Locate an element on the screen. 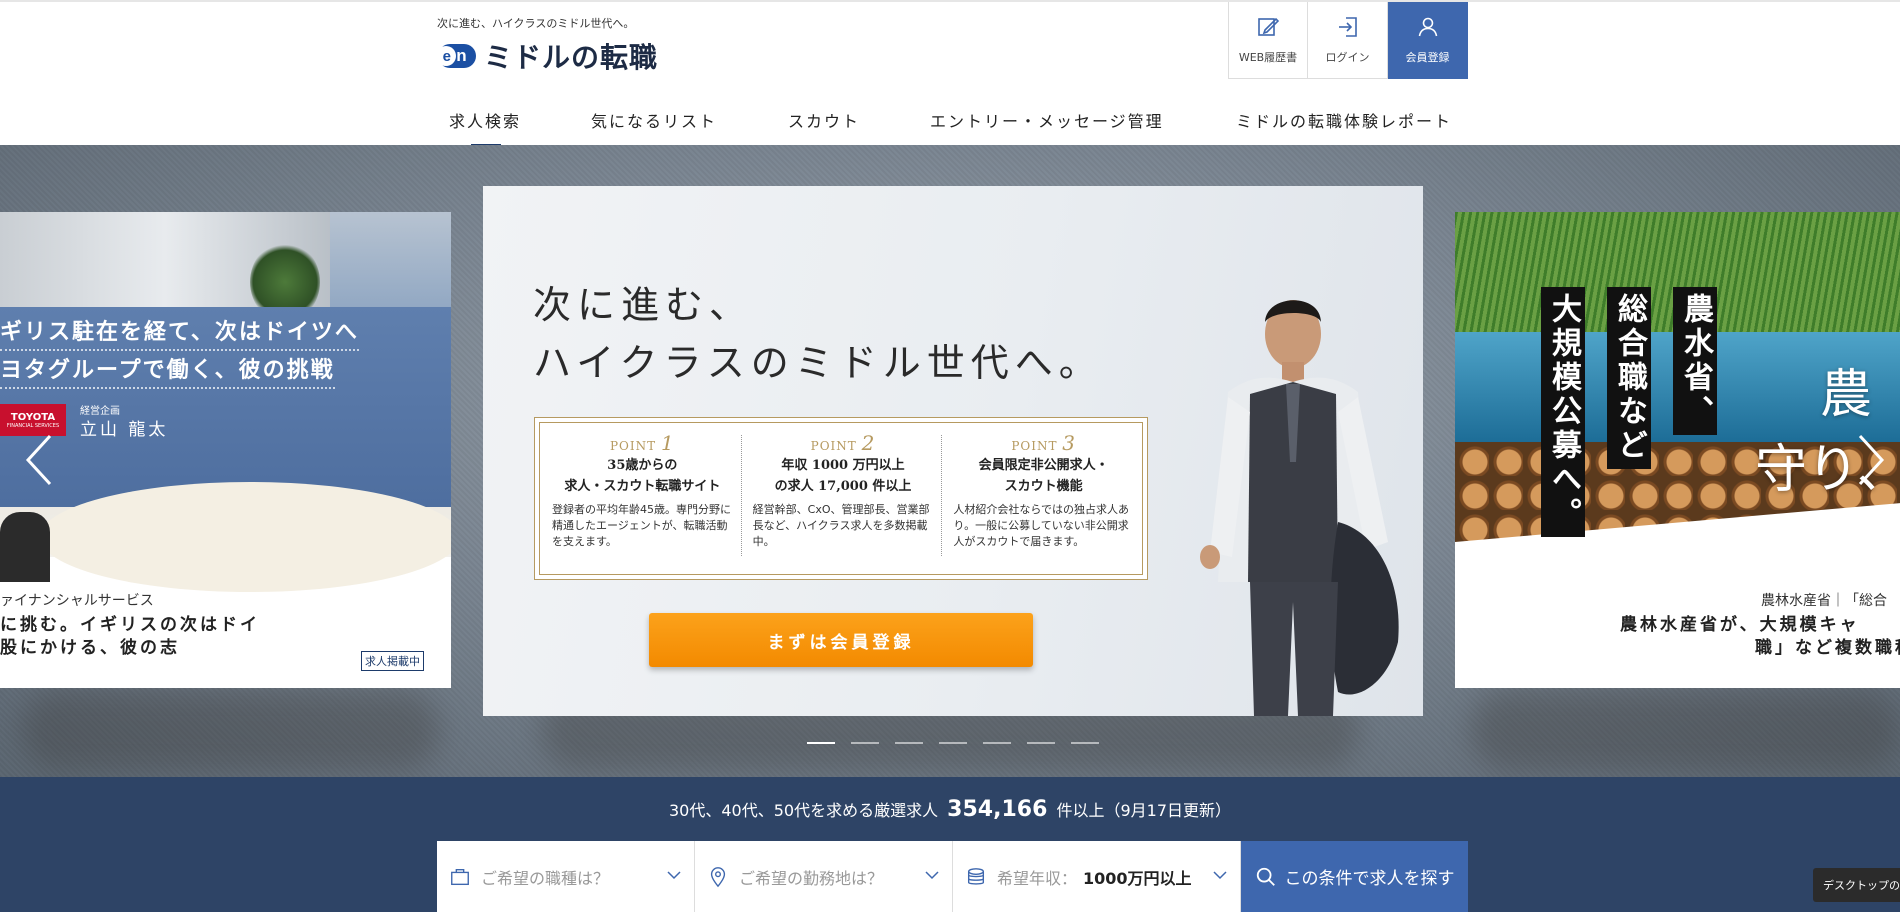  job-count-suffix: 件以上（9月17日更新） is located at coordinates (1144, 810).